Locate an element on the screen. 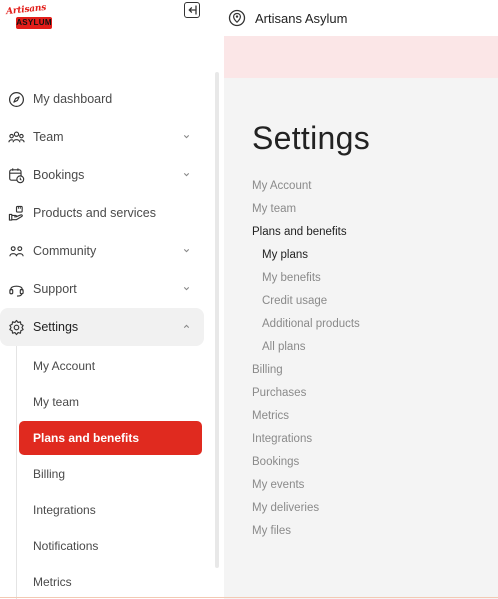  sidebar-item-label: Team is located at coordinates (48, 137).